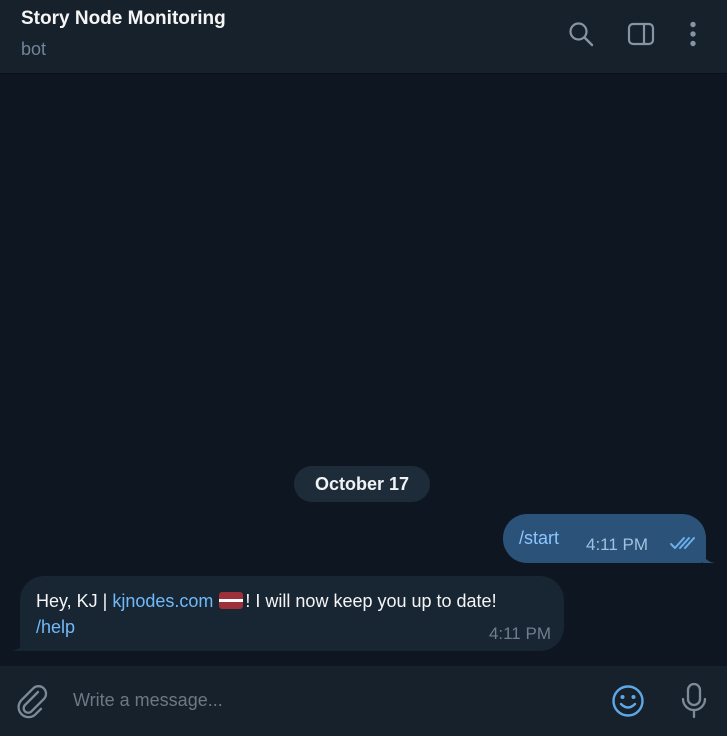  I want to click on more-vertical-icon, so click(693, 34).